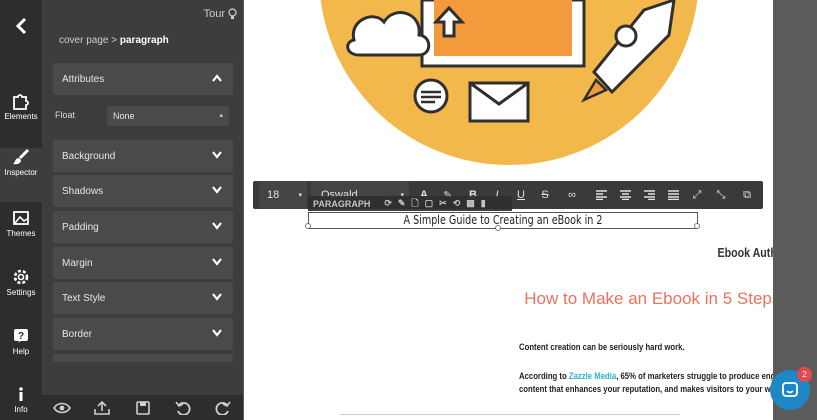  I want to click on rail-item-label: Help, so click(21, 351).